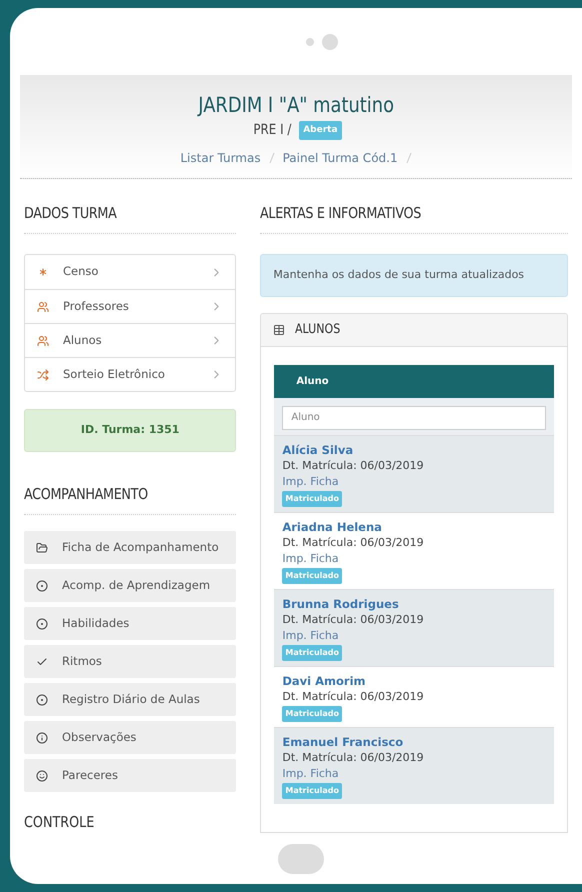 The width and height of the screenshot is (582, 892). I want to click on info-icon, so click(42, 738).